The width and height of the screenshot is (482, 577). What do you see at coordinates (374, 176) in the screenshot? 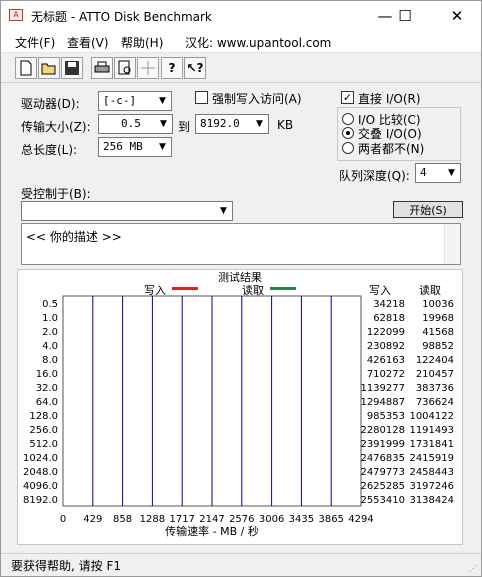
I see `queue-depth-label: 队列深度(Q):` at bounding box center [374, 176].